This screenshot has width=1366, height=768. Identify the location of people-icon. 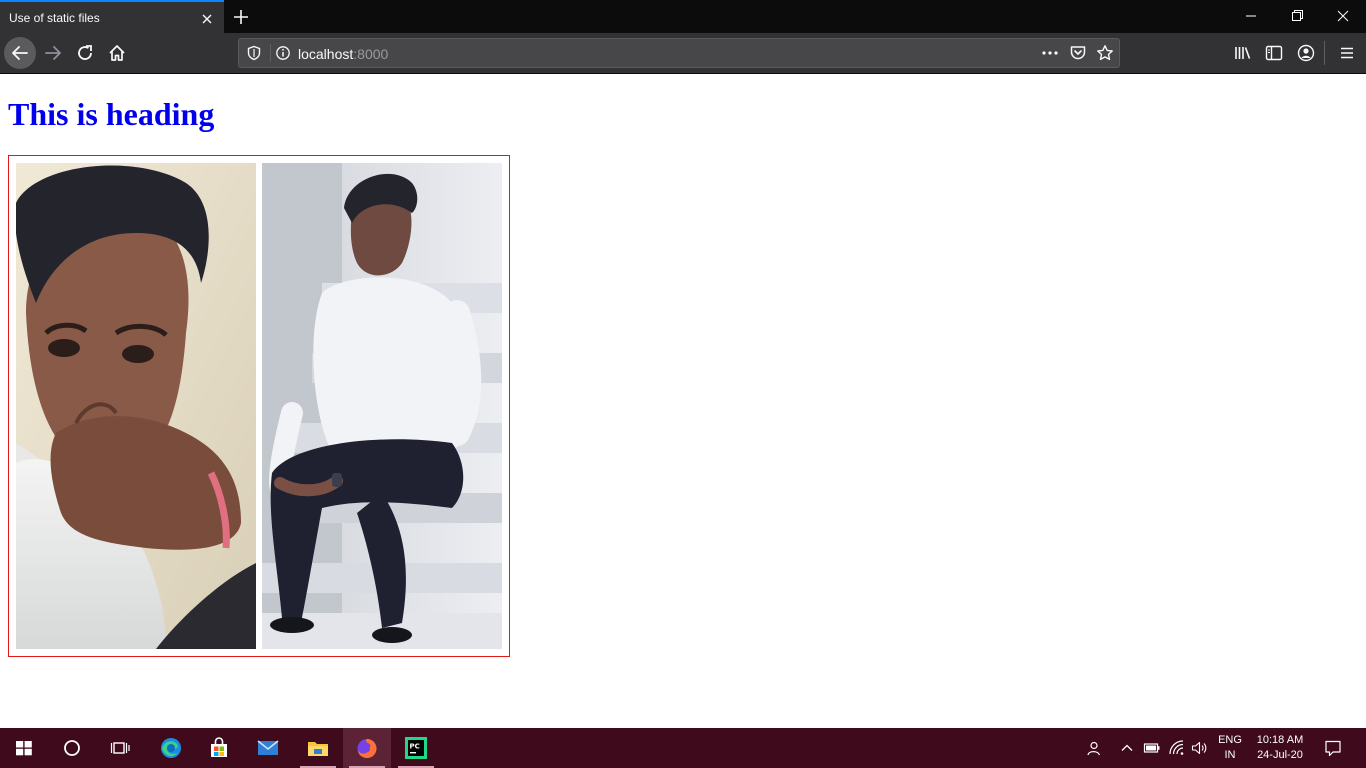
(1093, 749).